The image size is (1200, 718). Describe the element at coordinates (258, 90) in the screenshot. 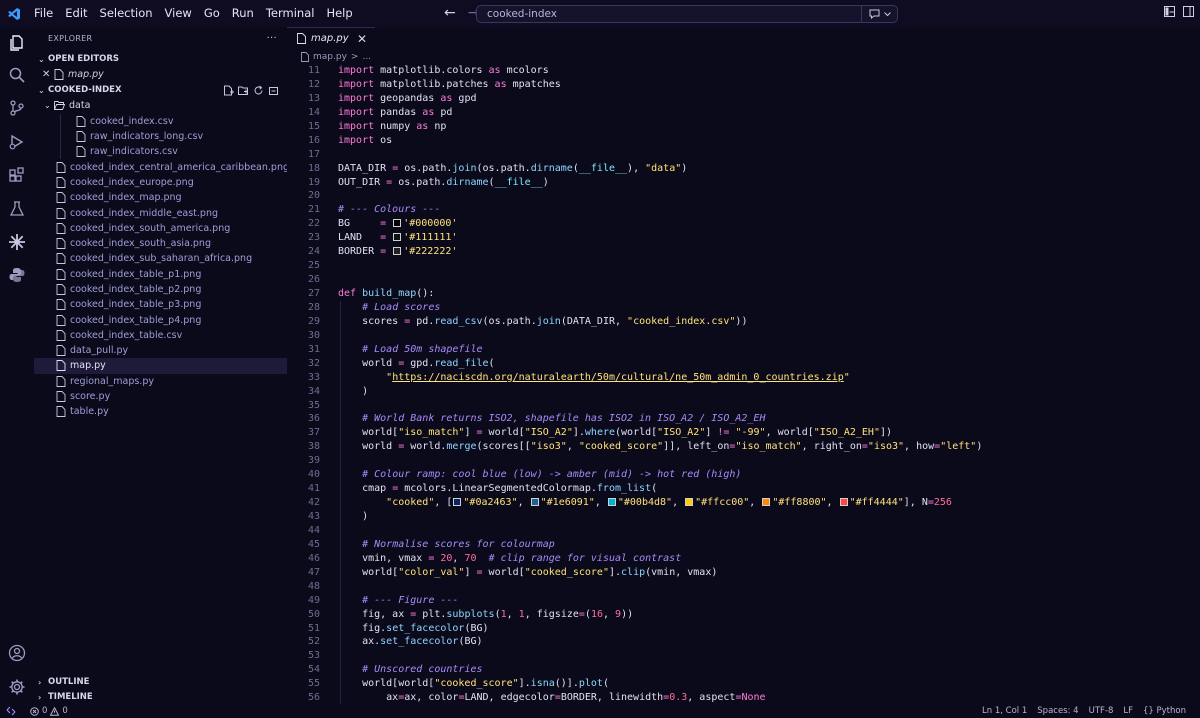

I see `refresh-icon` at that location.